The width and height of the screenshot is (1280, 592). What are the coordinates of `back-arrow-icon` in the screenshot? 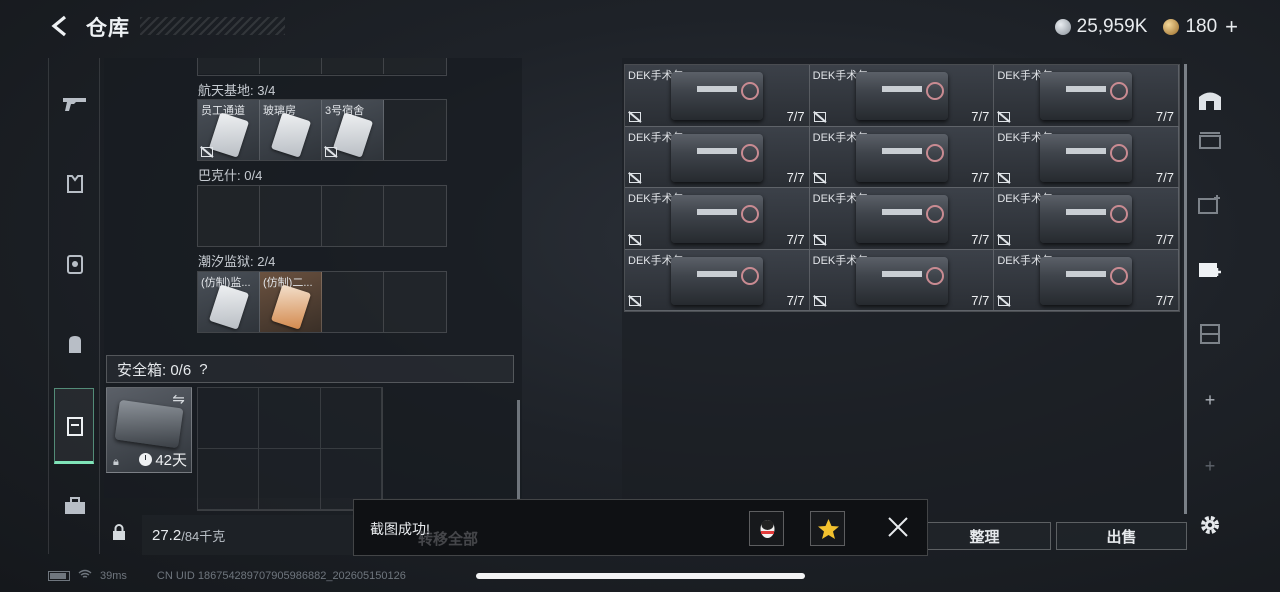 It's located at (60, 26).